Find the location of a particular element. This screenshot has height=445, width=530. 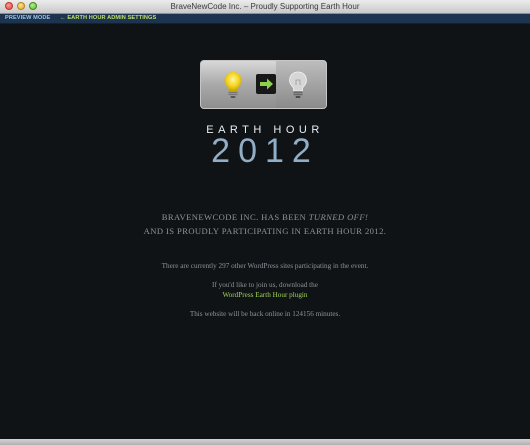

turned-off-message: BRAVENEWCODE INC. HAS BEEN TURNED OFF! is located at coordinates (265, 217).